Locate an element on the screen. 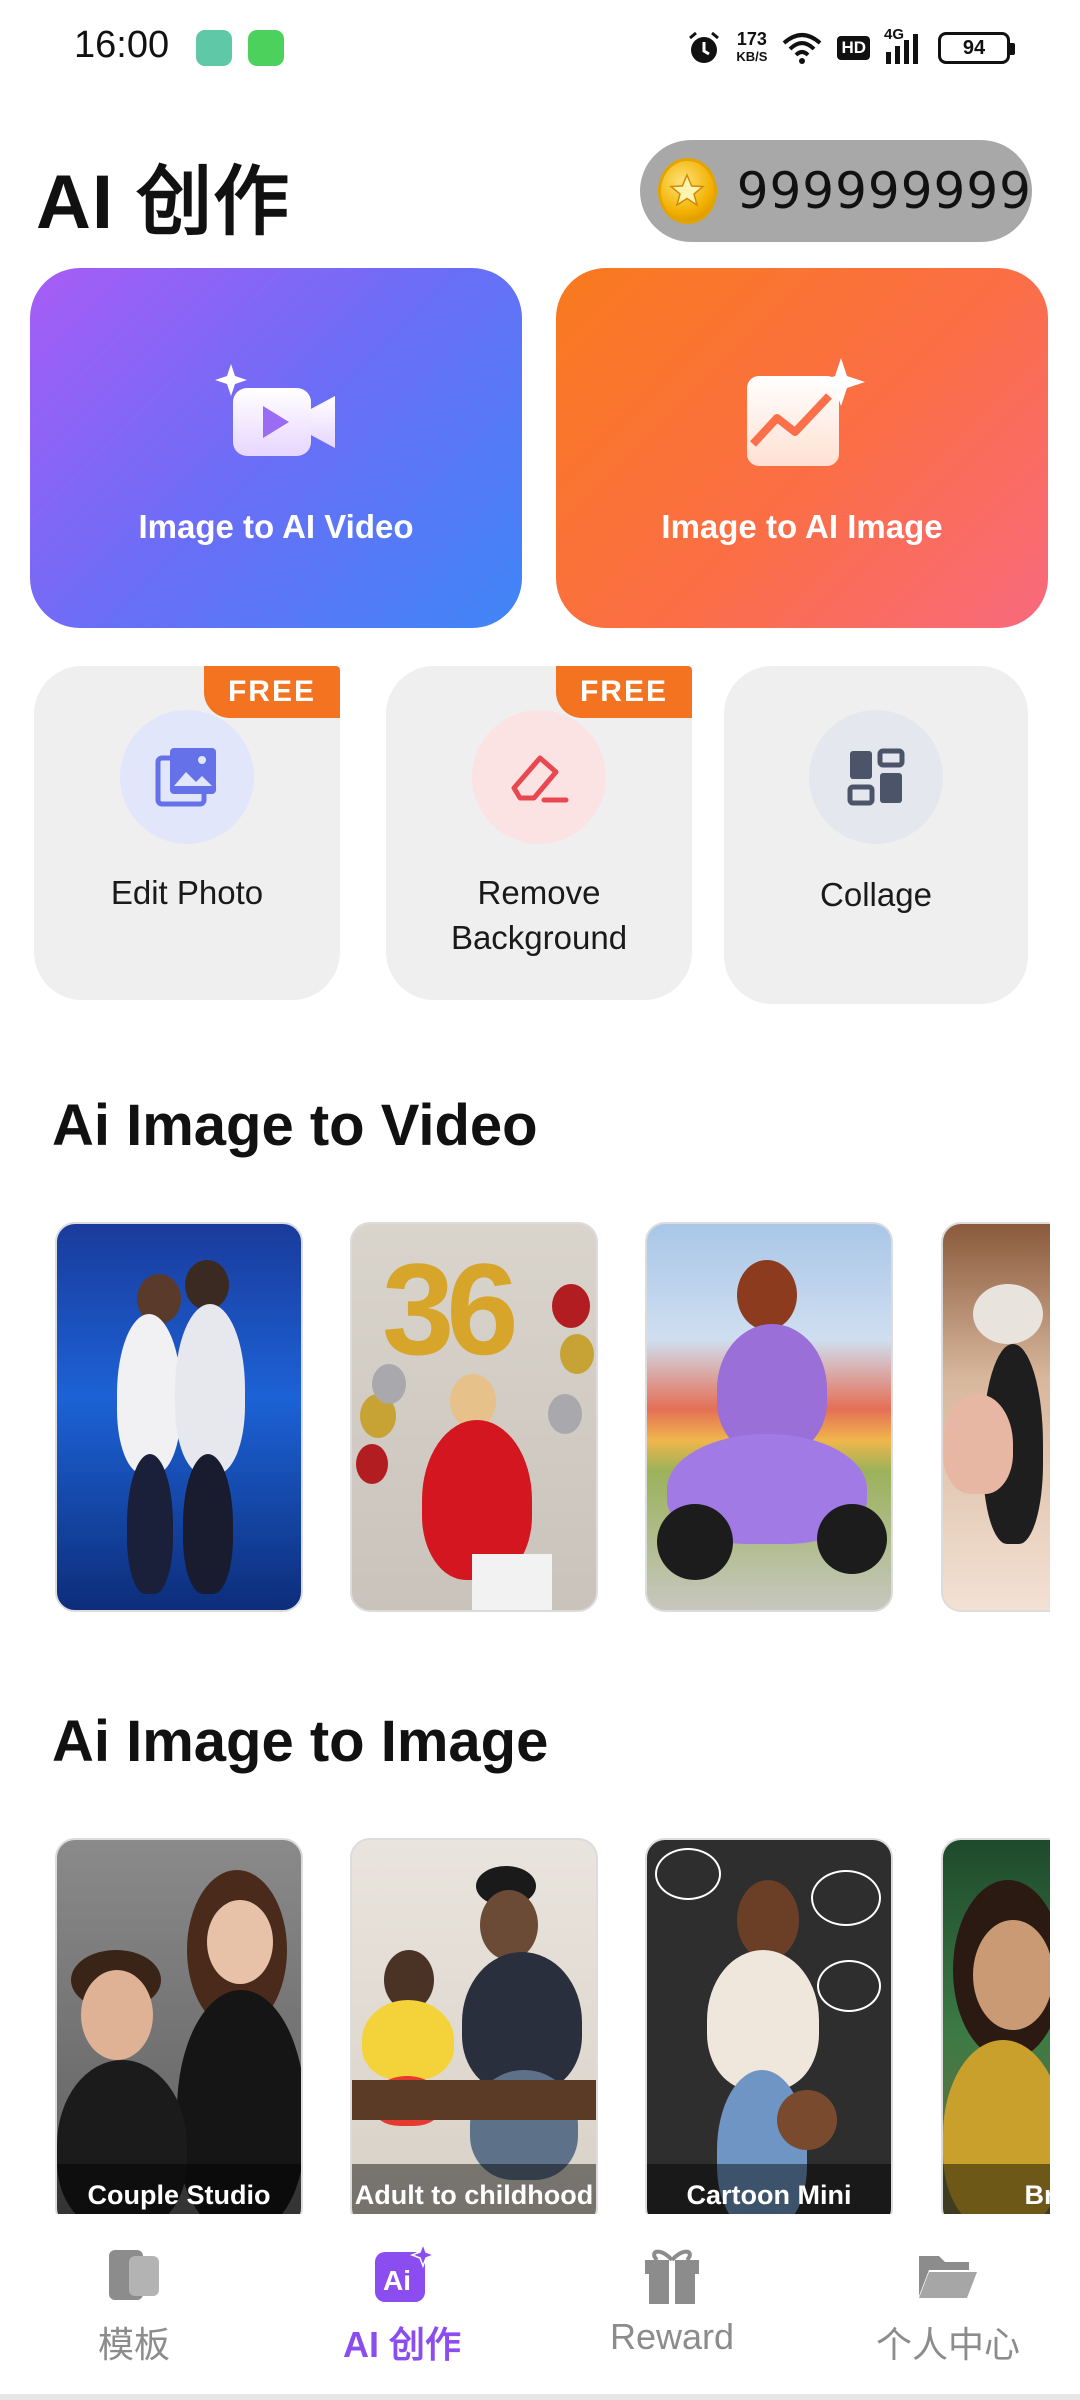 This screenshot has width=1080, height=2400. nav-label: 模板 is located at coordinates (133, 2344).